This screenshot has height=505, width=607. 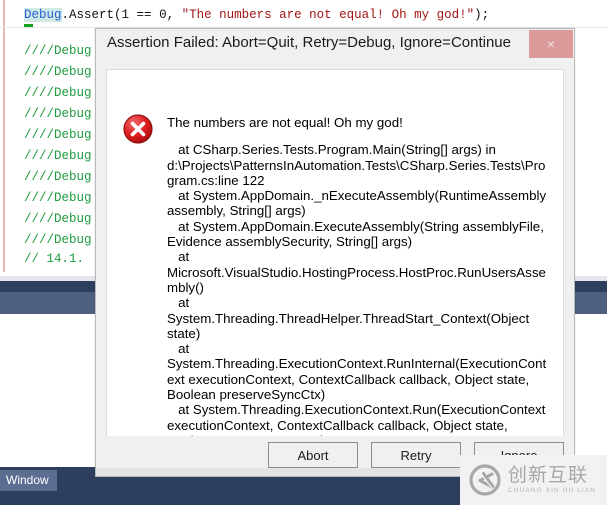 I want to click on smart-tag-underline, so click(x=28, y=25).